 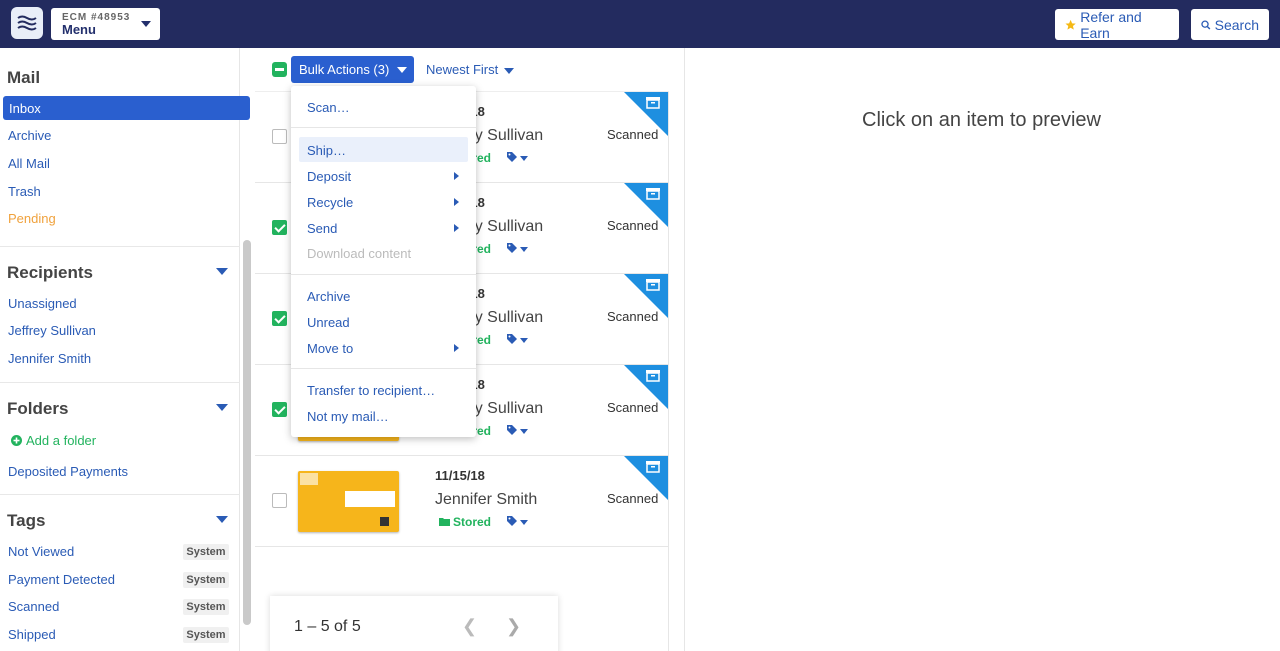 I want to click on sidebar-item-jennifer-smith: Jennifer Smith, so click(x=49, y=358).